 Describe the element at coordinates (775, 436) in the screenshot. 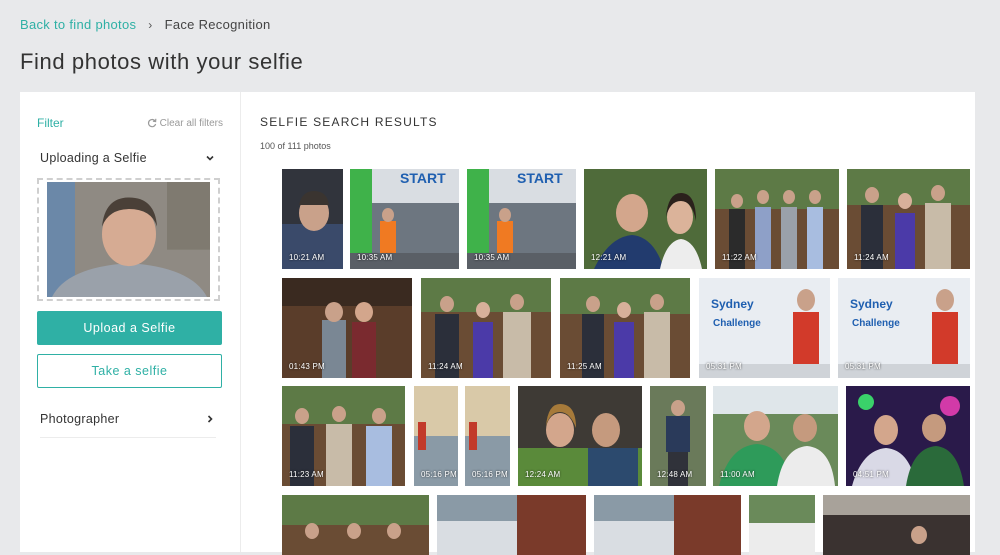

I see `photo-thumbnail: 11:00 AM` at that location.